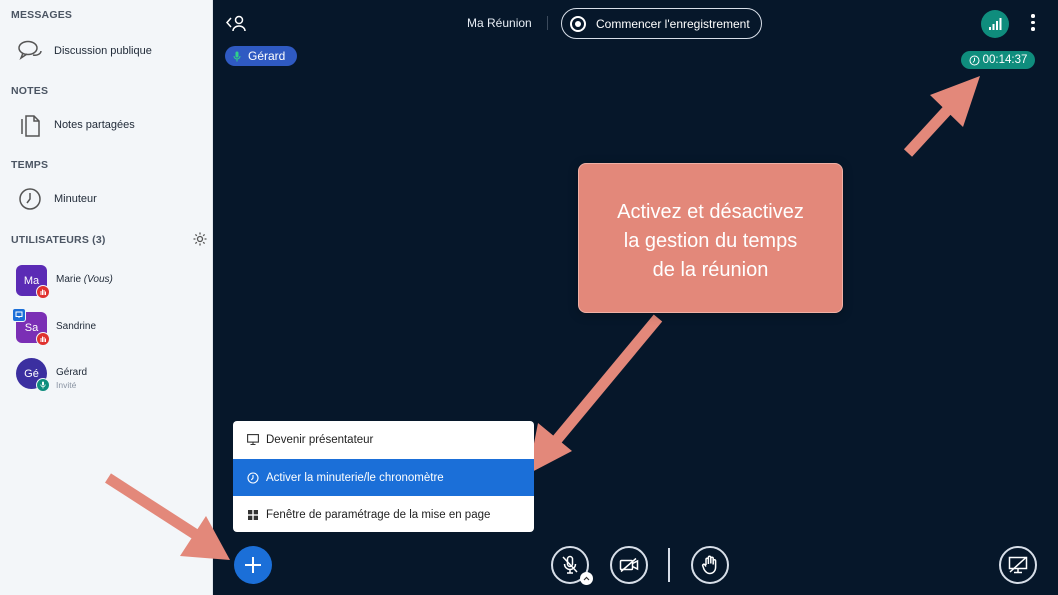 Image resolution: width=1058 pixels, height=595 pixels. Describe the element at coordinates (103, 51) in the screenshot. I see `sidebar-item-label: Discussion publique` at that location.